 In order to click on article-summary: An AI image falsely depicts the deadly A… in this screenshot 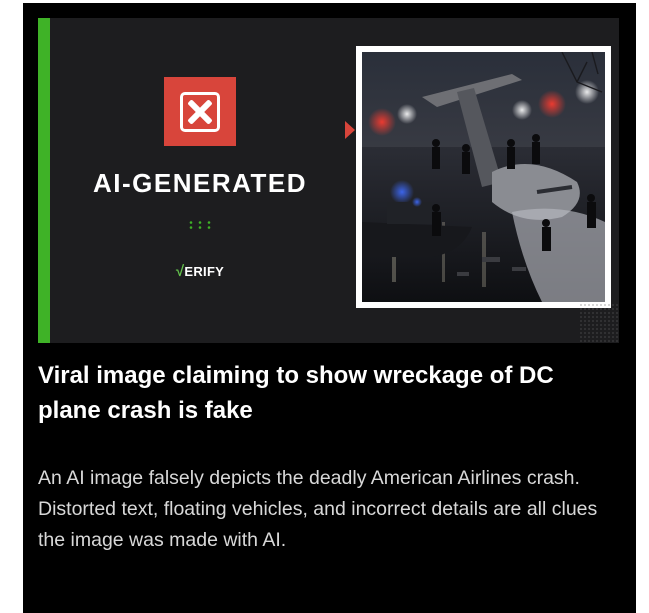, I will do `click(318, 509)`.